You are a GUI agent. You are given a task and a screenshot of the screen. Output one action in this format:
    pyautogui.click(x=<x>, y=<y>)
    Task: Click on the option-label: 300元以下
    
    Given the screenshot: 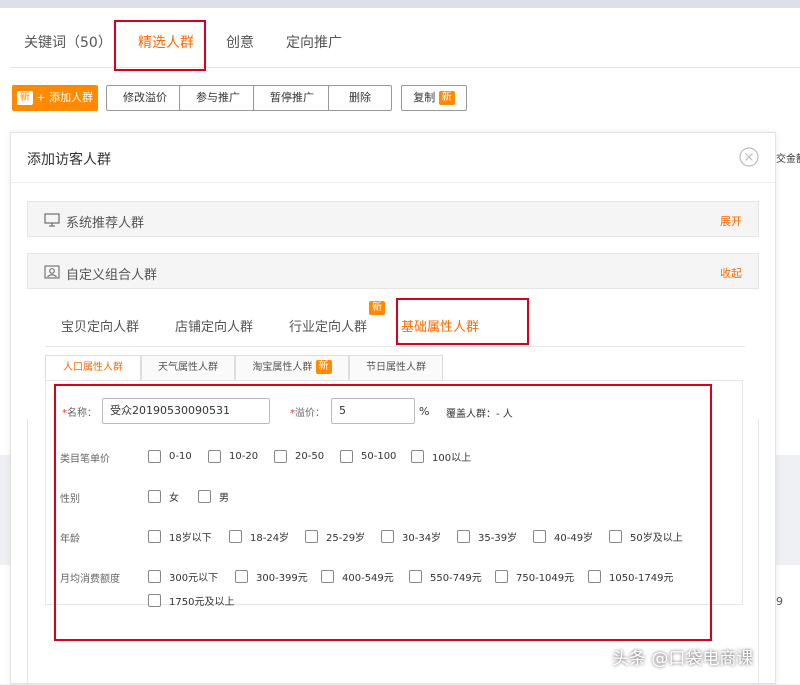 What is the action you would take?
    pyautogui.click(x=194, y=578)
    